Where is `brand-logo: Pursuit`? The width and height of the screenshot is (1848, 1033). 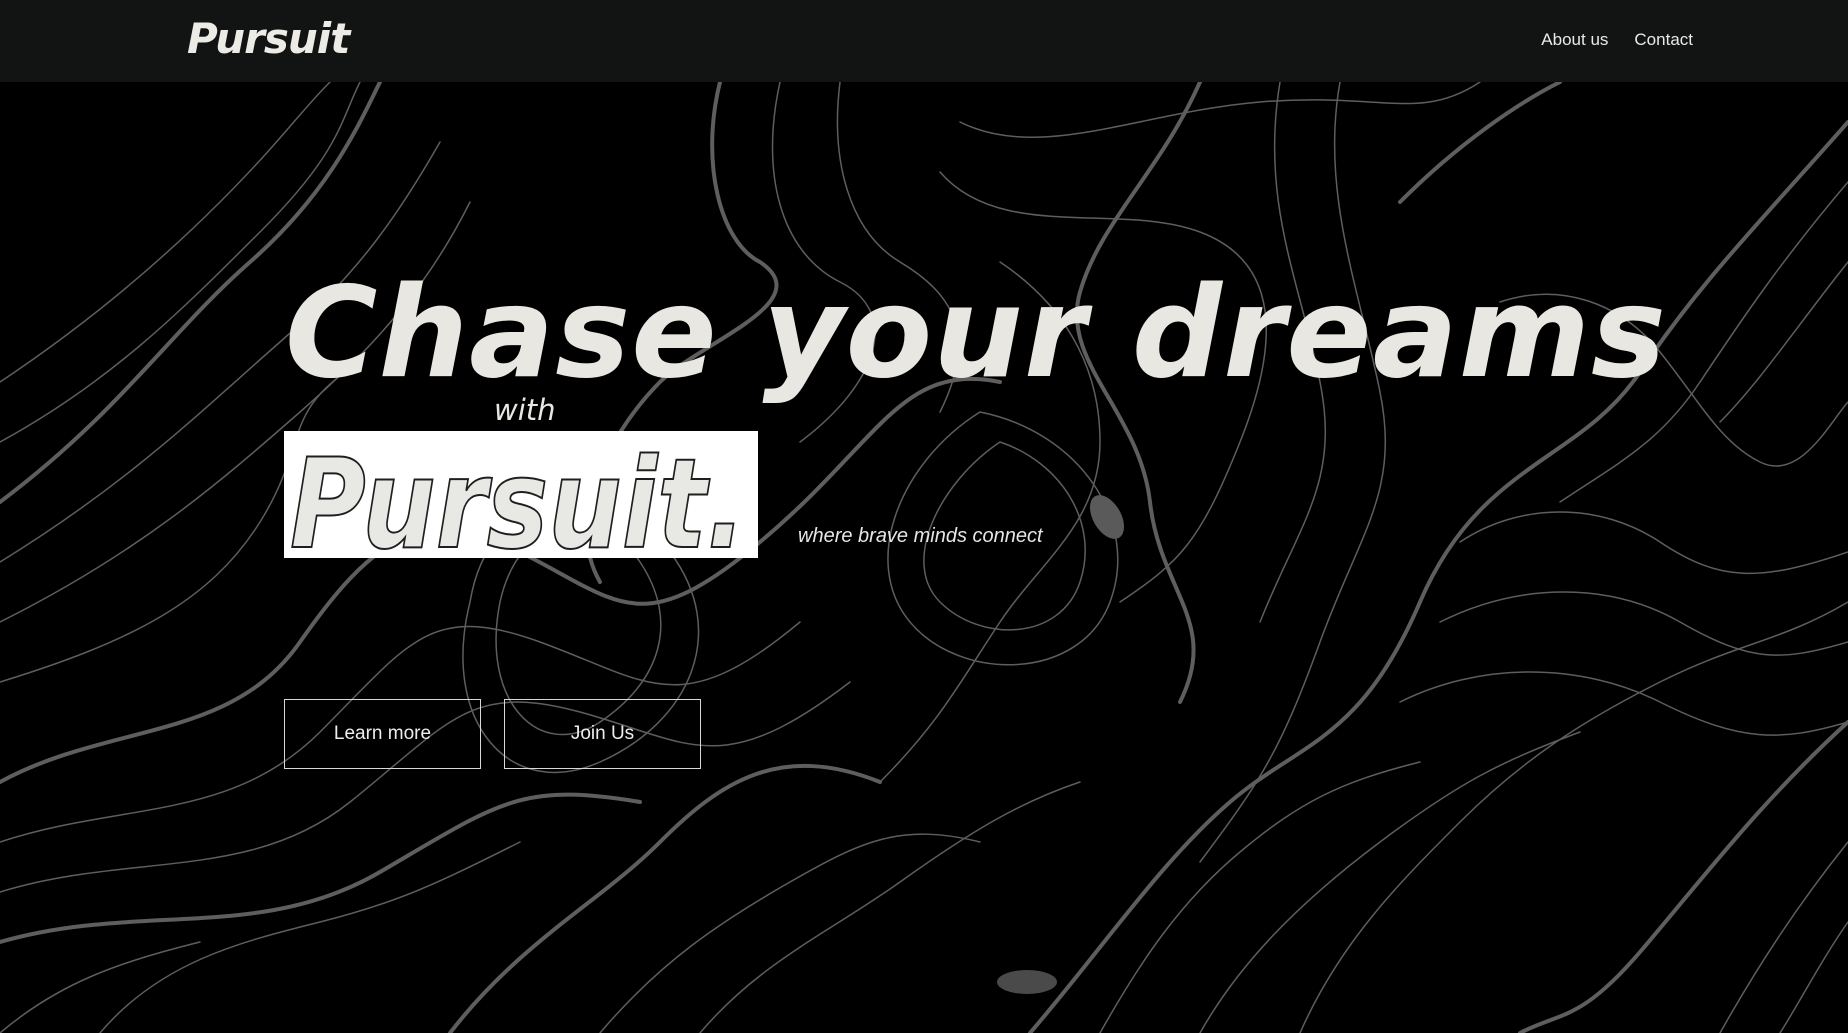
brand-logo: Pursuit is located at coordinates (268, 38).